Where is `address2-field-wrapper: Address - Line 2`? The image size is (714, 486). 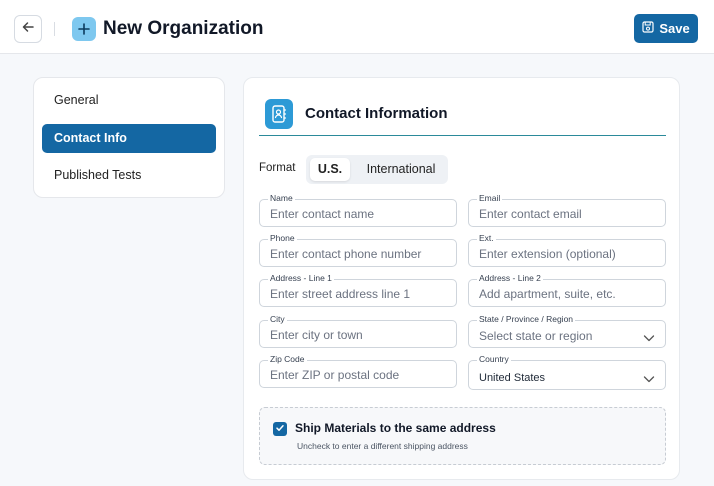 address2-field-wrapper: Address - Line 2 is located at coordinates (567, 290).